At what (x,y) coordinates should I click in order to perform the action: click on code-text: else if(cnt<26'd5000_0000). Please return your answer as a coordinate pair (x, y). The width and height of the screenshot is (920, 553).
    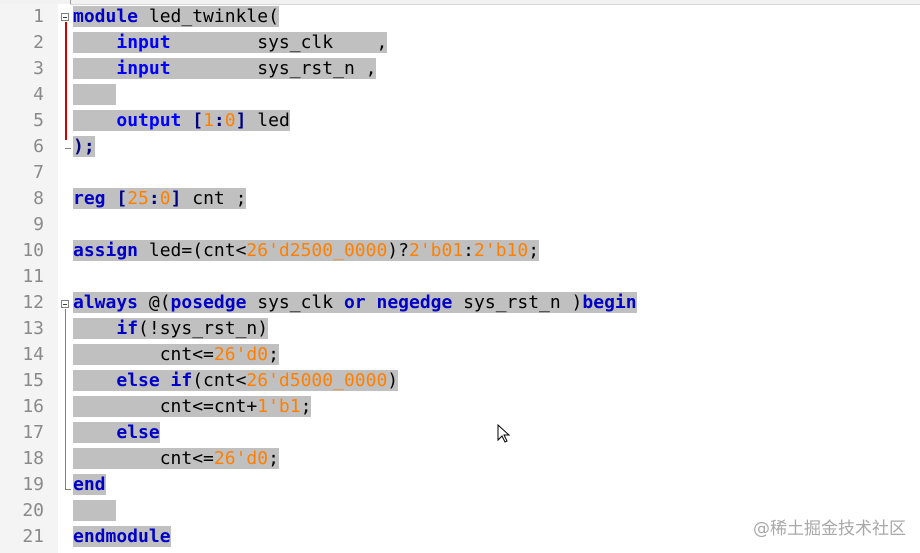
    Looking at the image, I should click on (236, 381).